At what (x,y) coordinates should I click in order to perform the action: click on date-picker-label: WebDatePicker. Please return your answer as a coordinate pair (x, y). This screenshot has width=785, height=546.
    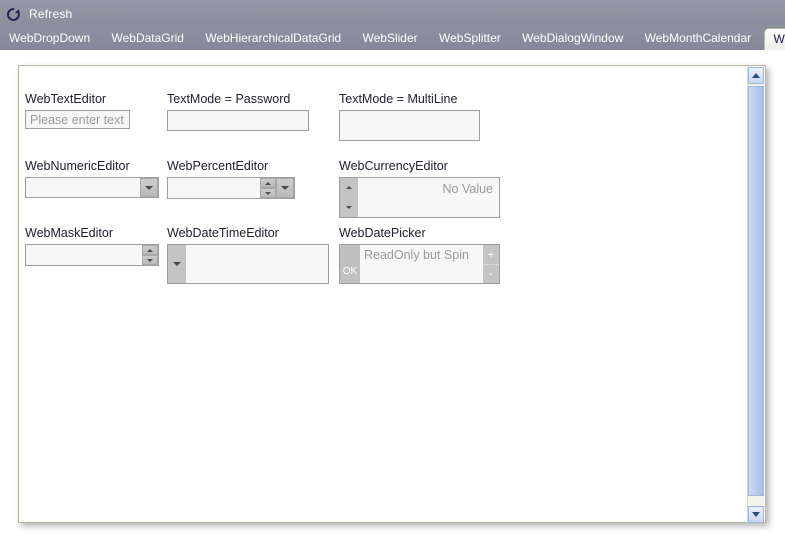
    Looking at the image, I should click on (382, 233).